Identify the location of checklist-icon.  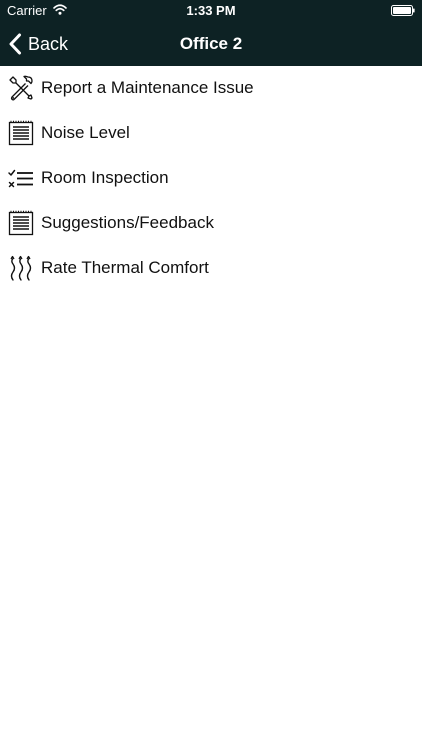
(20, 178).